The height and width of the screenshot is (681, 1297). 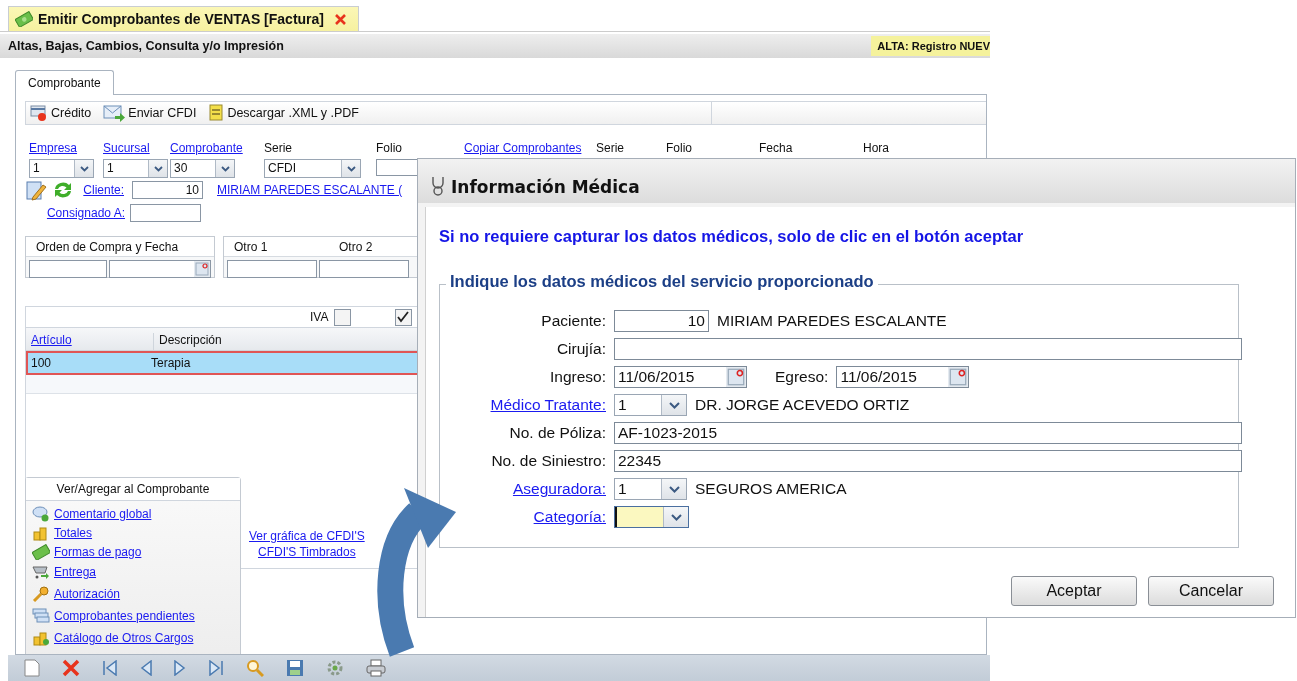 I want to click on table-cell-text: 100, so click(x=41, y=363).